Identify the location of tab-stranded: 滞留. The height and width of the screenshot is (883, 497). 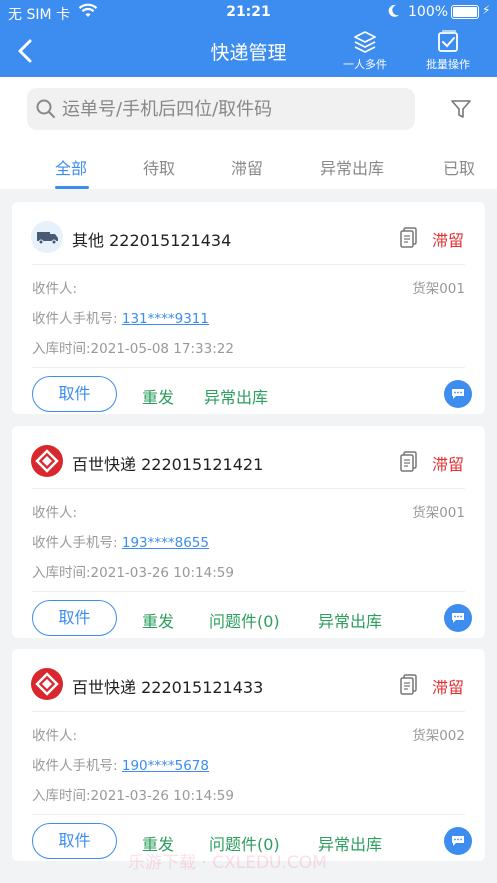
(247, 167).